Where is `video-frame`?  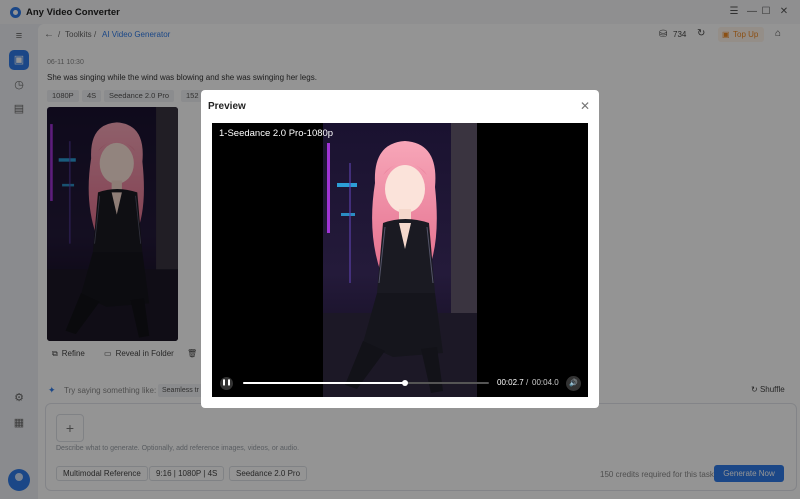 video-frame is located at coordinates (400, 260).